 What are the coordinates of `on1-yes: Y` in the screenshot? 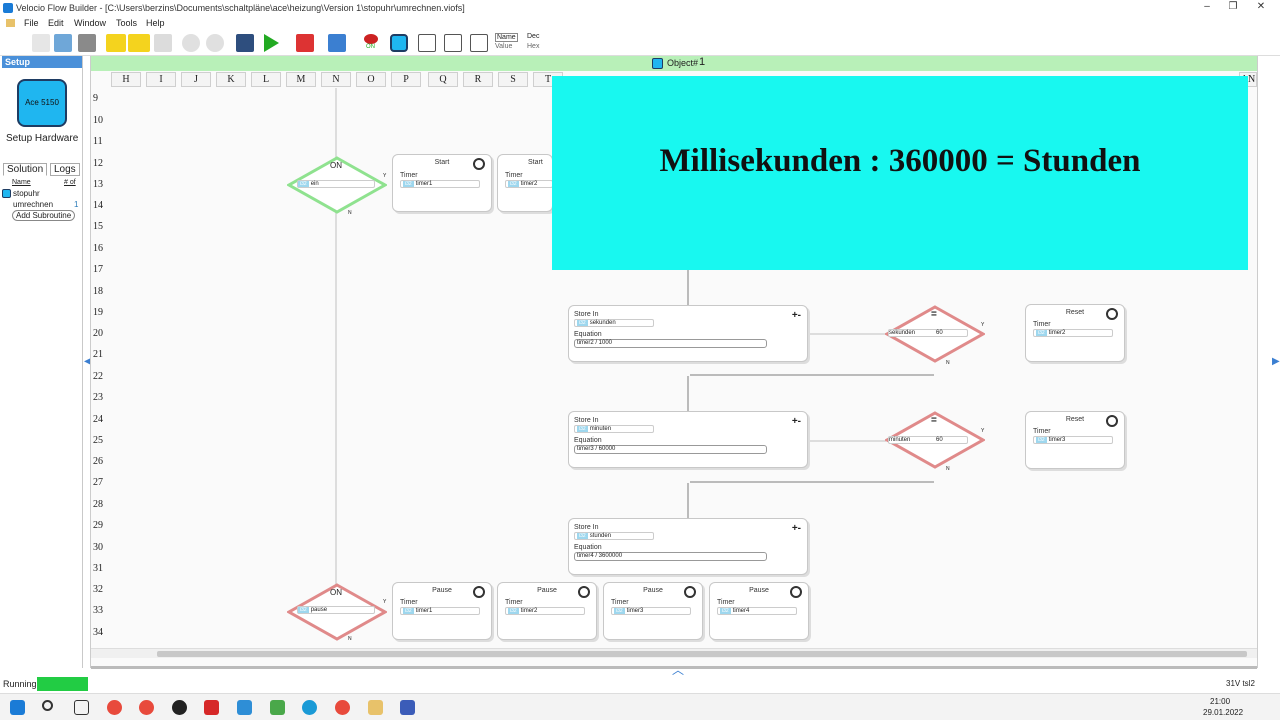 It's located at (385, 176).